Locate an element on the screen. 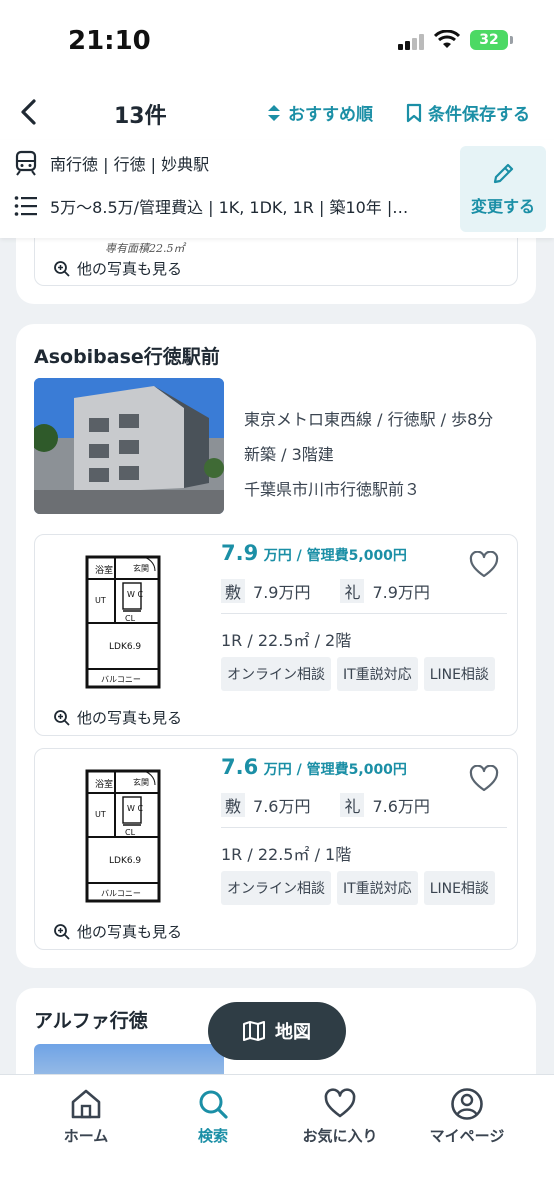 Image resolution: width=554 pixels, height=1200 pixels. back-button is located at coordinates (30, 112).